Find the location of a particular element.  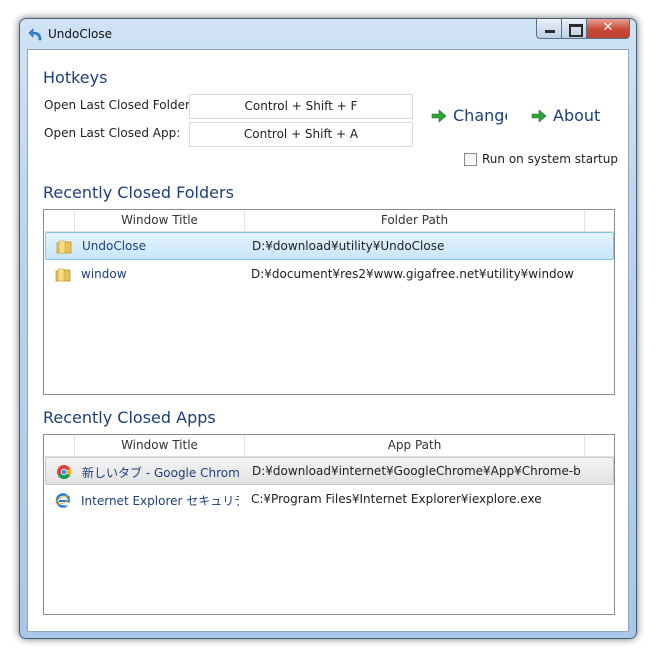

about-button: About is located at coordinates (565, 115).